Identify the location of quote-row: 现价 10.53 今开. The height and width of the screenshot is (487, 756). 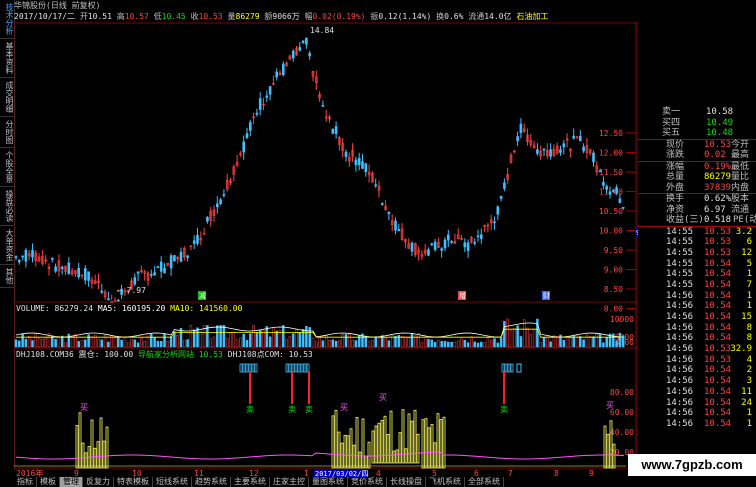
(697, 145).